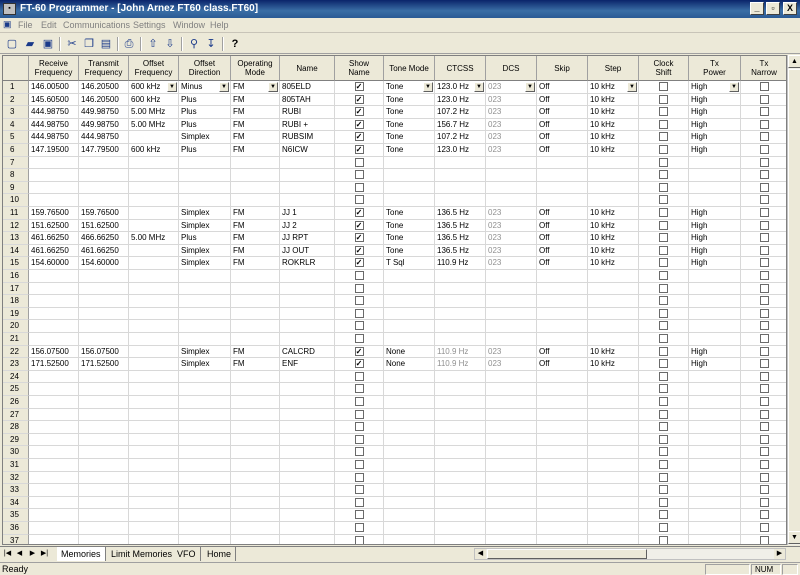 The image size is (800, 575). What do you see at coordinates (205, 68) in the screenshot?
I see `column-header-offset-direction: Offset Direction` at bounding box center [205, 68].